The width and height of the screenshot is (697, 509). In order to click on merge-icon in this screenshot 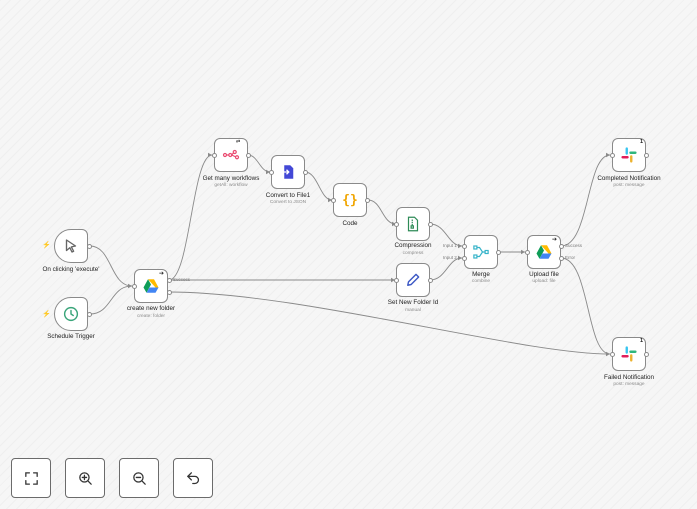, I will do `click(481, 252)`.